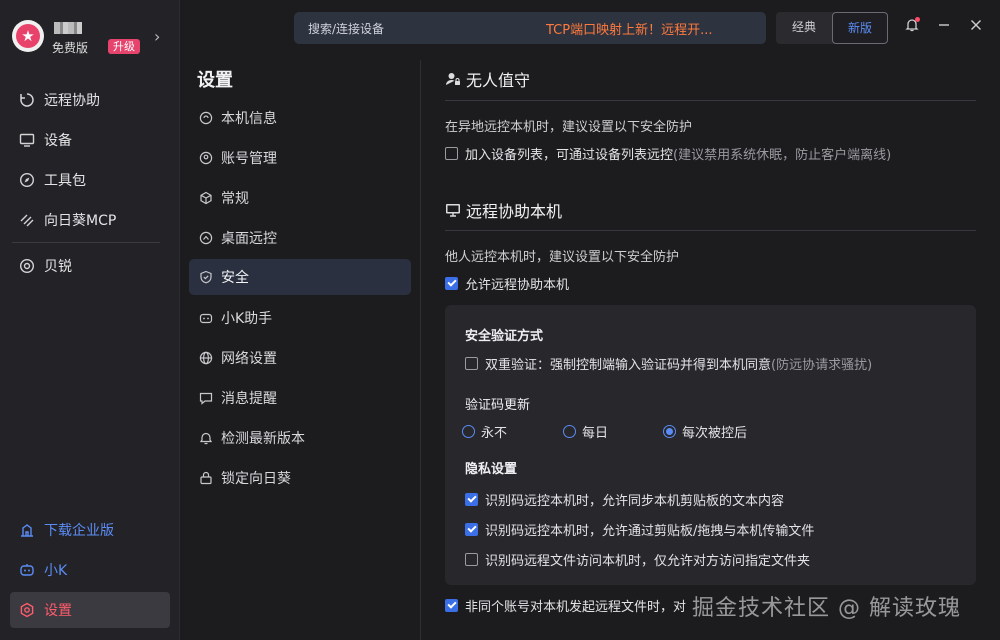 Image resolution: width=1000 pixels, height=640 pixels. What do you see at coordinates (300, 158) in the screenshot?
I see `menu-item-account: 账号管理` at bounding box center [300, 158].